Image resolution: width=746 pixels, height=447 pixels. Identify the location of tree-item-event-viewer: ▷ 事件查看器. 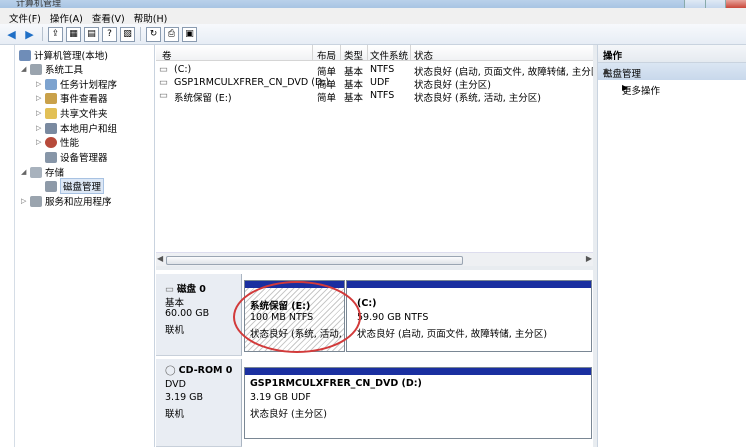
(72, 98).